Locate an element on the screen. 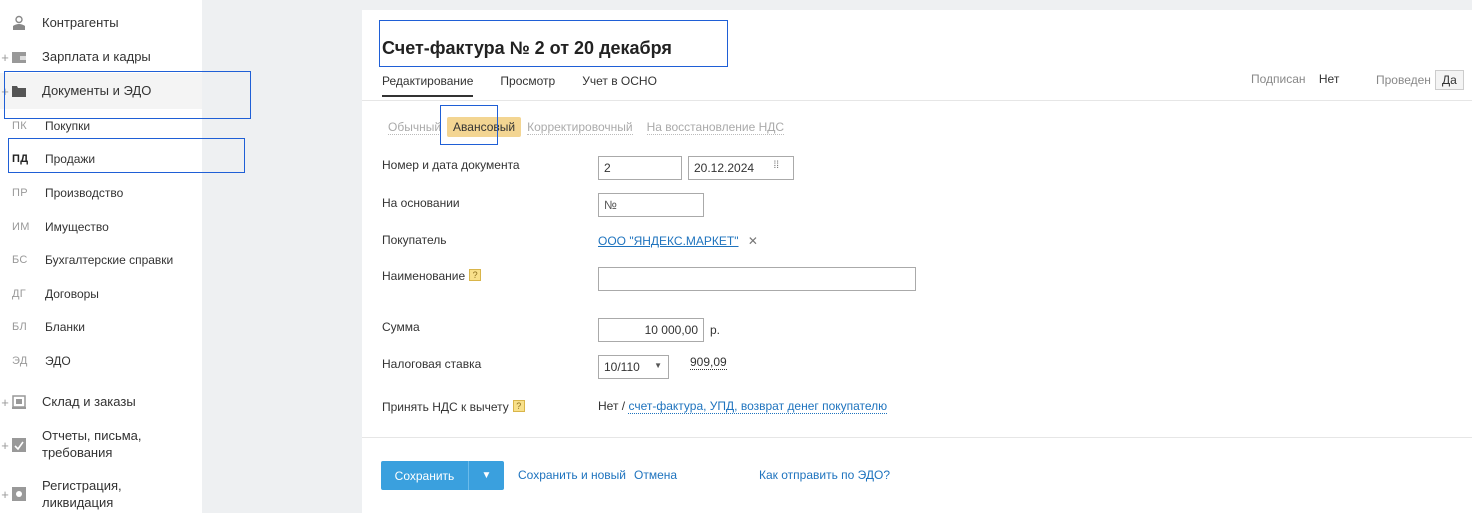 Image resolution: width=1472 pixels, height=513 pixels. save-label: Сохранить is located at coordinates (424, 475).